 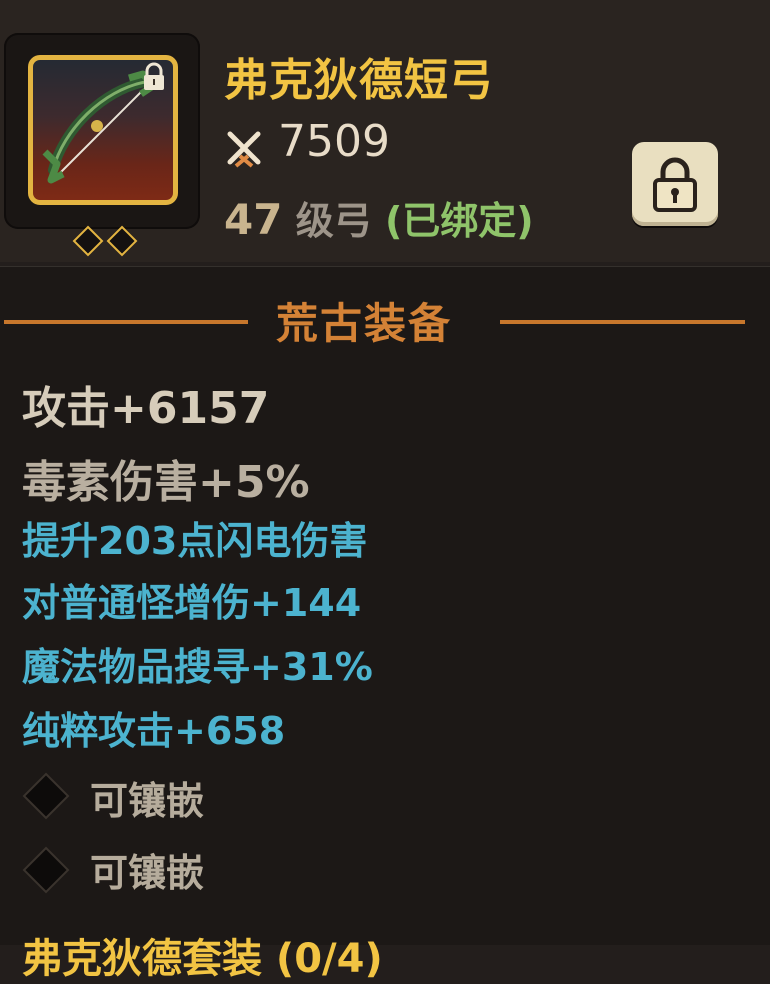 What do you see at coordinates (244, 149) in the screenshot?
I see `crossed-swords-icon` at bounding box center [244, 149].